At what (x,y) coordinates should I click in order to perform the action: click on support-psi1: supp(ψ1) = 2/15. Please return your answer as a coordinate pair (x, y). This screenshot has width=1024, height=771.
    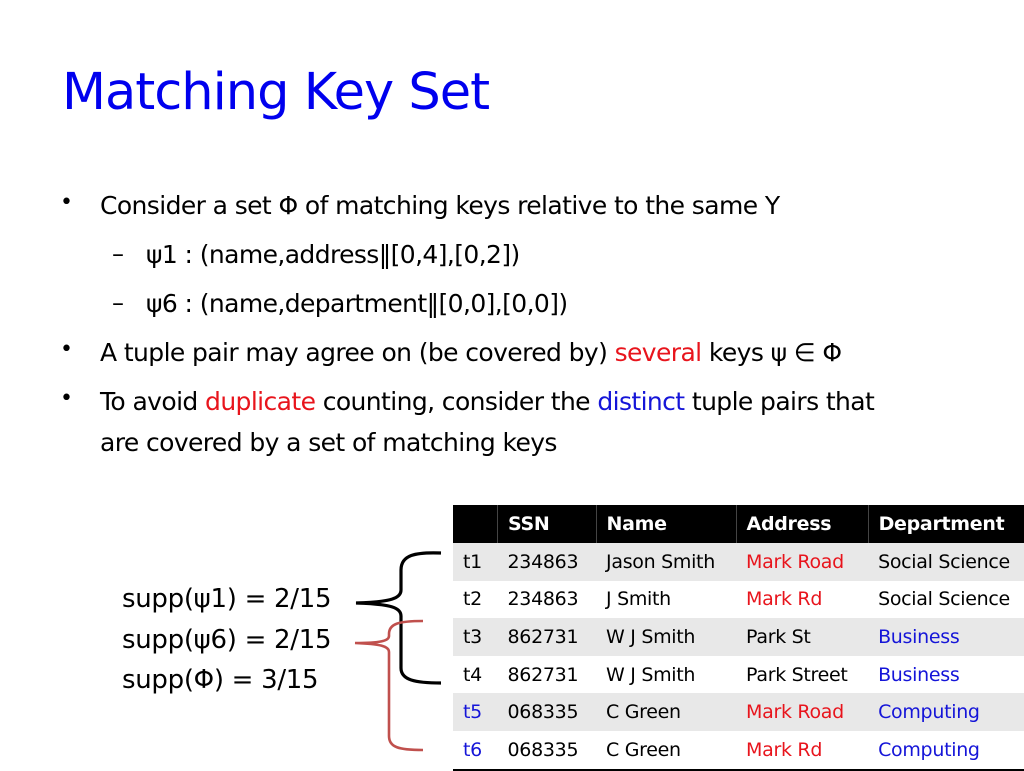
    Looking at the image, I should click on (227, 599).